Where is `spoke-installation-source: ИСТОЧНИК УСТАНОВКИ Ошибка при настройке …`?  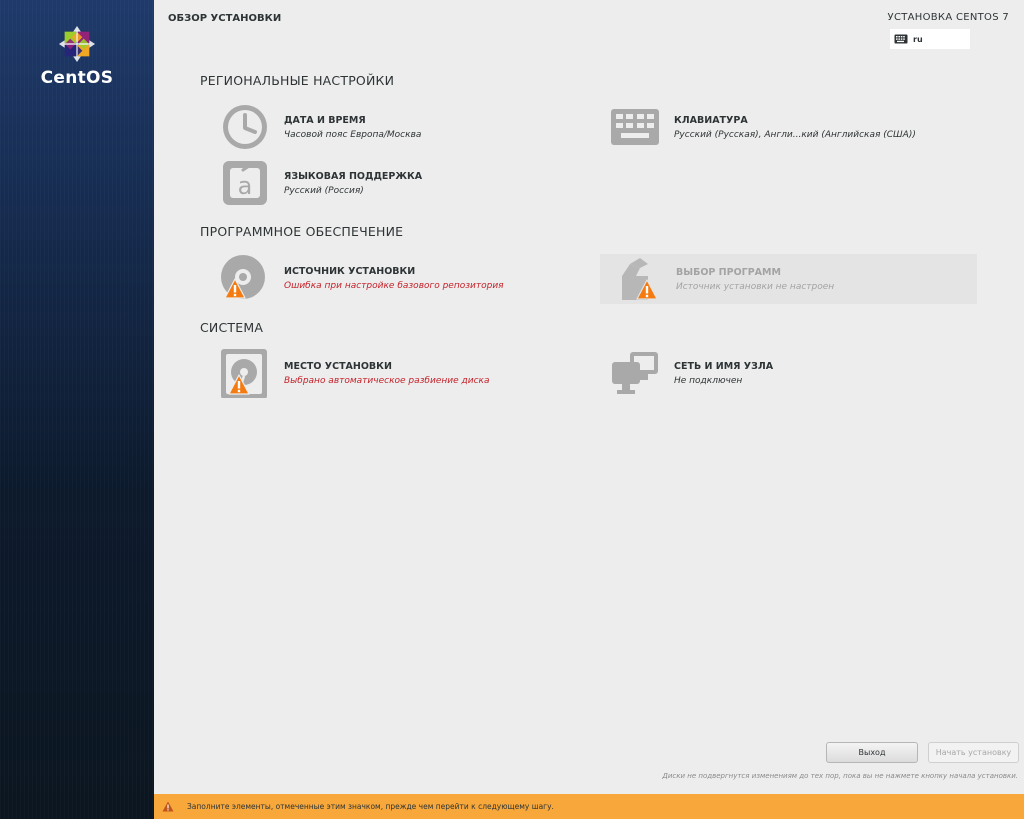 spoke-installation-source: ИСТОЧНИК УСТАНОВКИ Ошибка при настройке … is located at coordinates (390, 279).